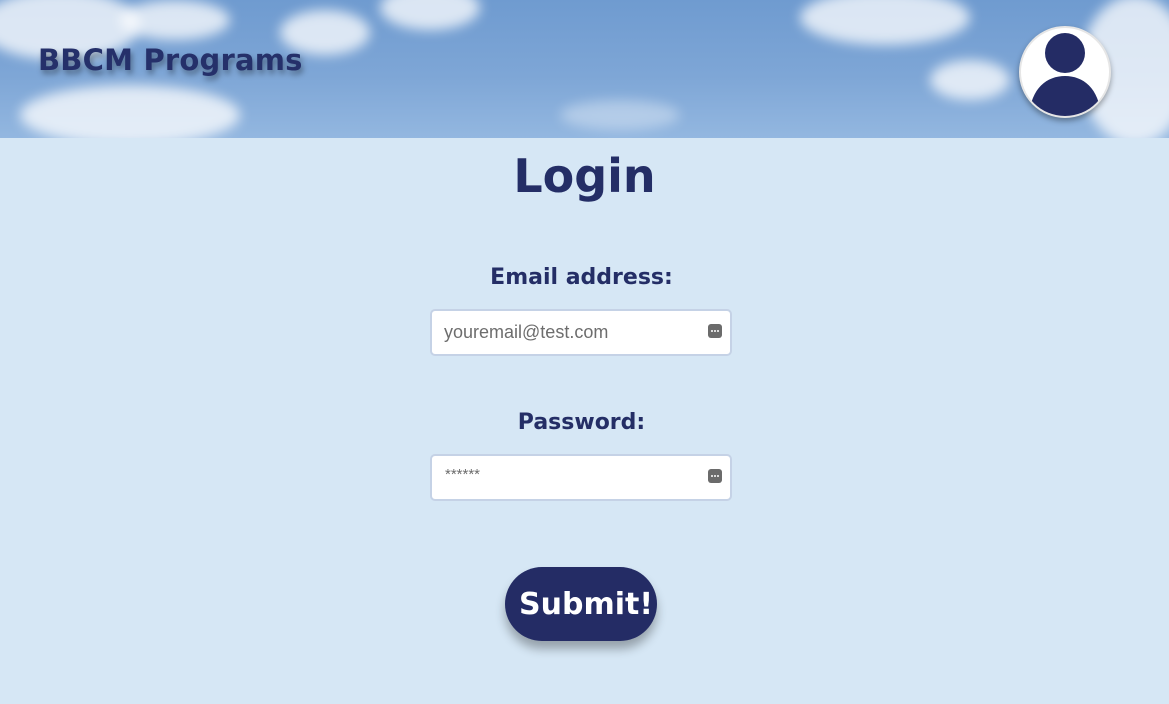 Image resolution: width=1169 pixels, height=704 pixels. What do you see at coordinates (562, 332) in the screenshot?
I see `email-field` at bounding box center [562, 332].